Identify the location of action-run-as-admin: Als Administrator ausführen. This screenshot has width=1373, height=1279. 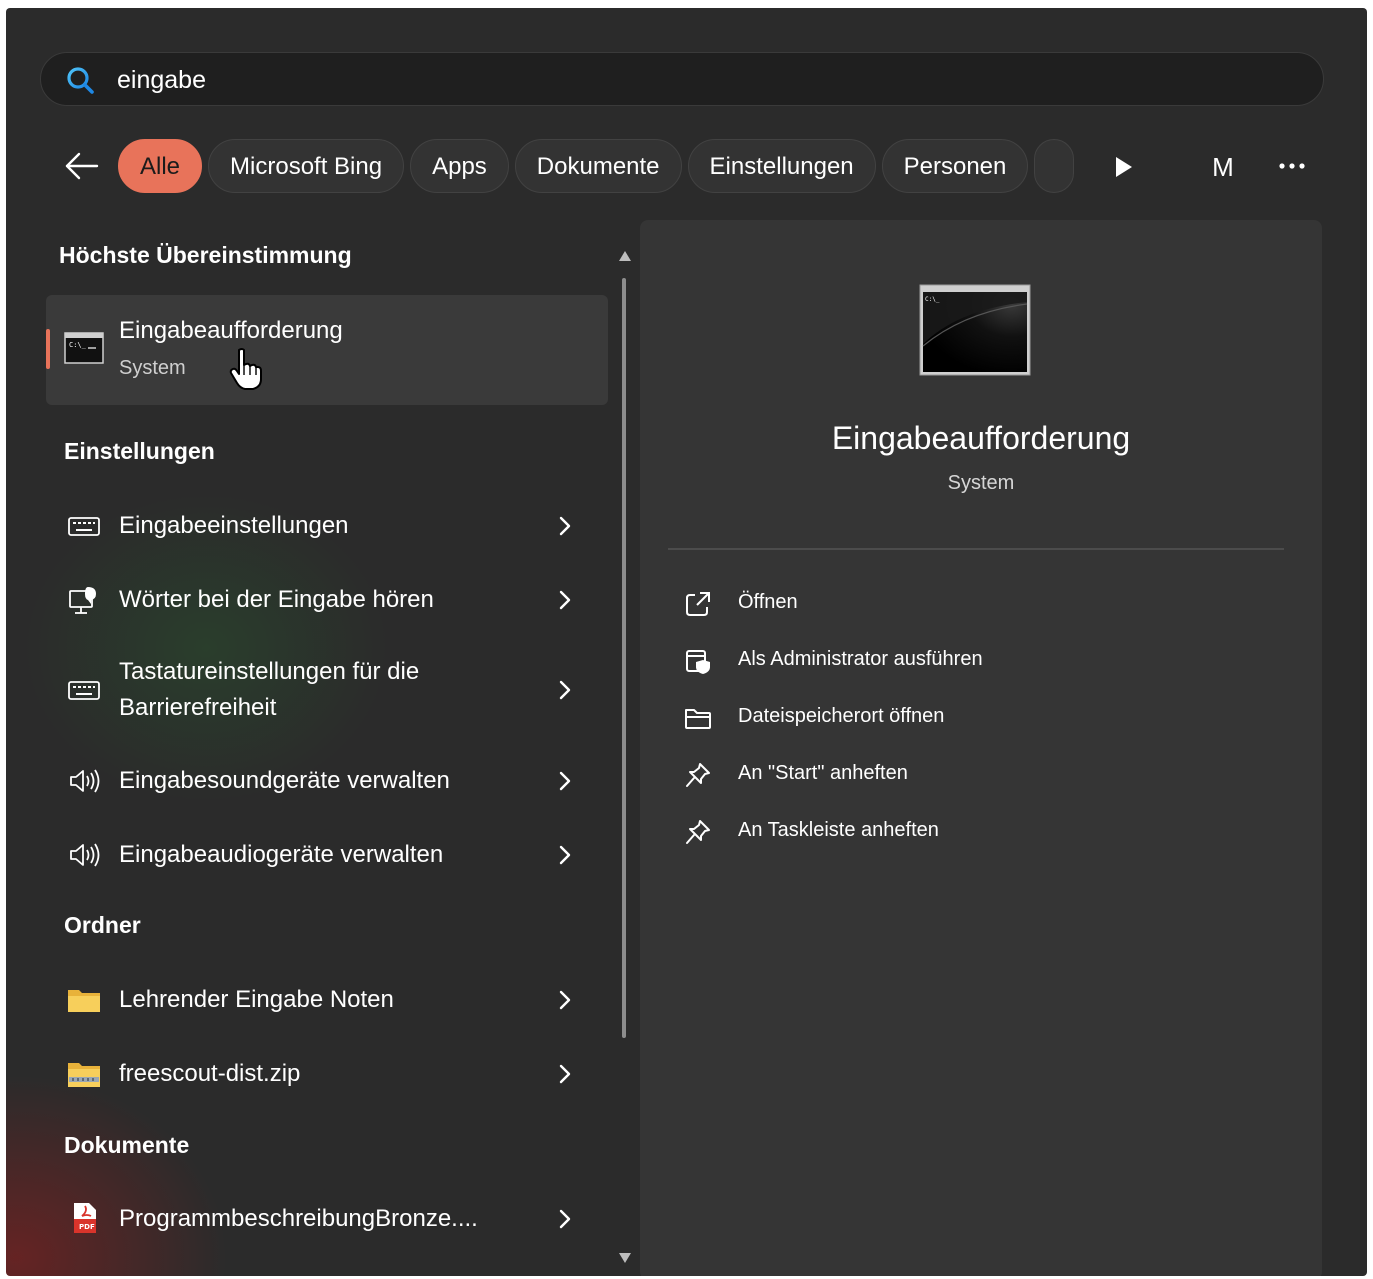
(964, 661).